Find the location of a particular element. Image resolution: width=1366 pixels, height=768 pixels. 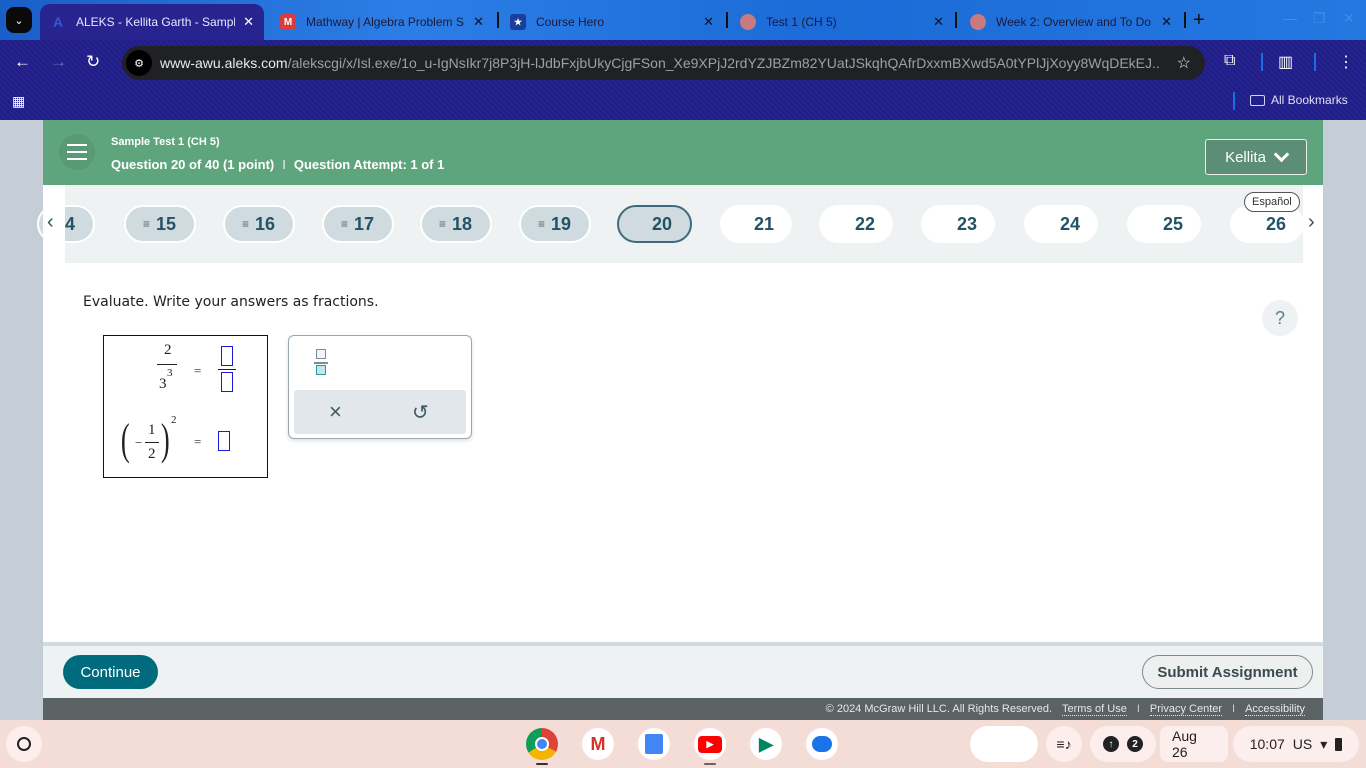

submit-assignment-button: Submit Assignment is located at coordinates (1227, 672).